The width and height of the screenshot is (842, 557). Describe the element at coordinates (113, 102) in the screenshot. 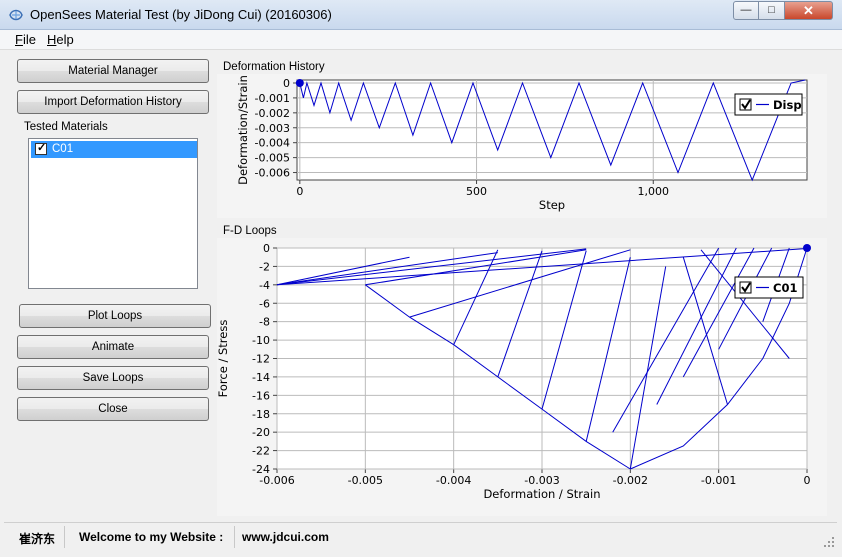

I see `import-deformation-history-button: Import Deformation History` at that location.